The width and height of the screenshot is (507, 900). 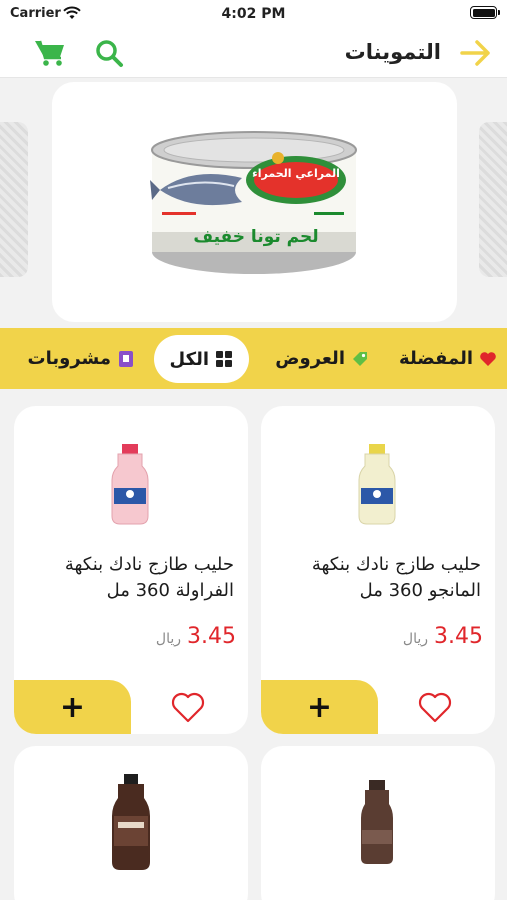 What do you see at coordinates (392, 52) in the screenshot?
I see `page-title: التموينات` at bounding box center [392, 52].